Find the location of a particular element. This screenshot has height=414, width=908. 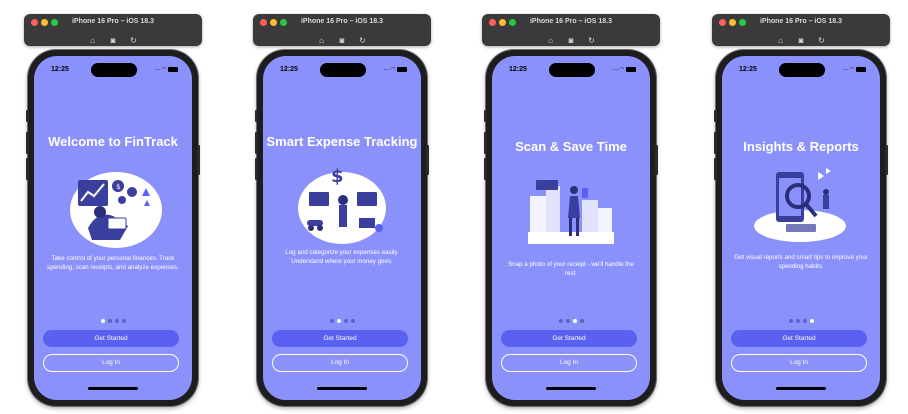

scan-illustration is located at coordinates (571, 212).